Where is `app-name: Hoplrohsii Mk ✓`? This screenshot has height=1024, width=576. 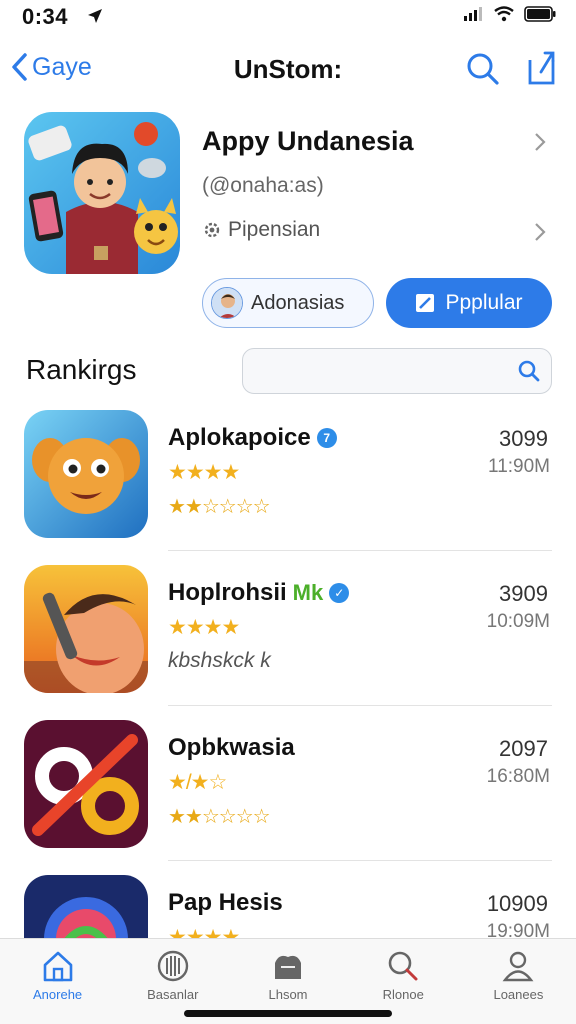
app-name: Hoplrohsii Mk ✓ is located at coordinates (259, 593).